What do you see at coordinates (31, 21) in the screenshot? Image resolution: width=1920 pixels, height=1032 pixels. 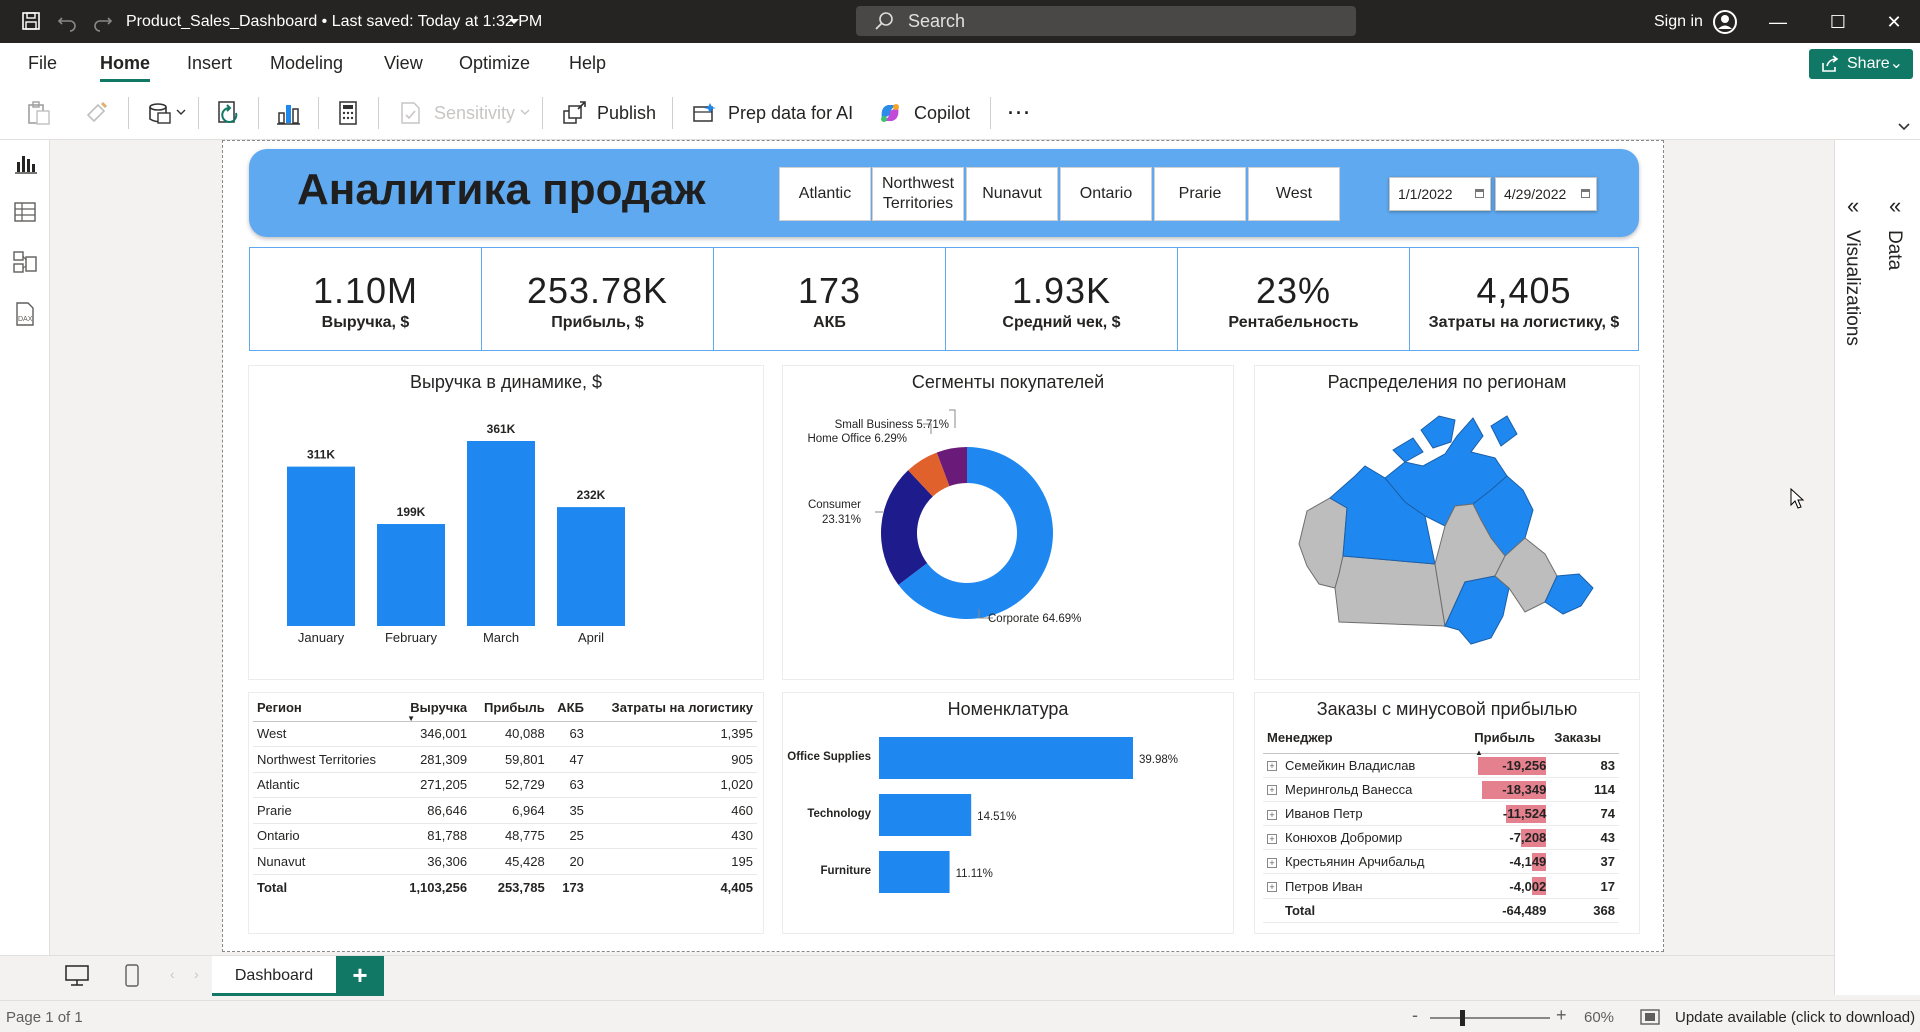 I see `save-icon` at bounding box center [31, 21].